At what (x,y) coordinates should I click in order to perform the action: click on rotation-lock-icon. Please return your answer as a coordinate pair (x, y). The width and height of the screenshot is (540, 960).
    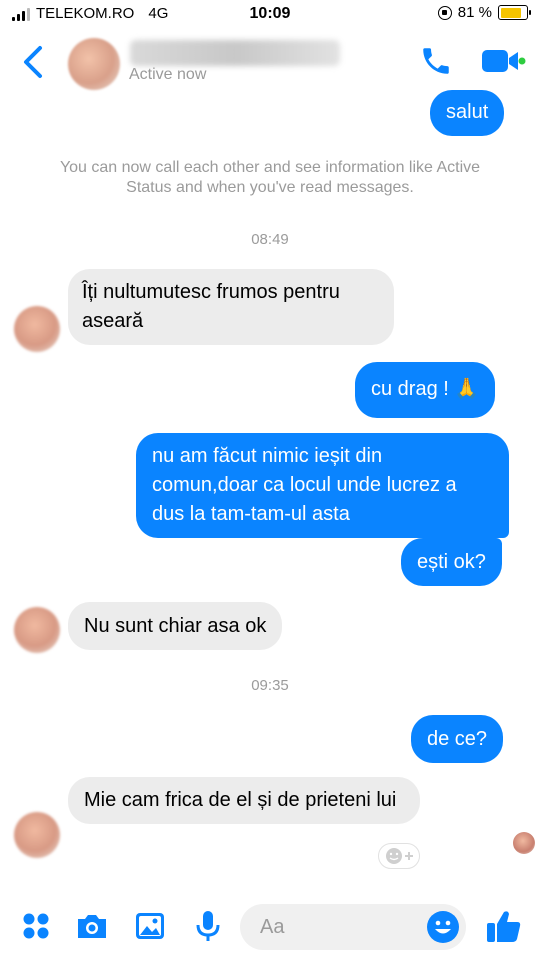
    Looking at the image, I should click on (444, 12).